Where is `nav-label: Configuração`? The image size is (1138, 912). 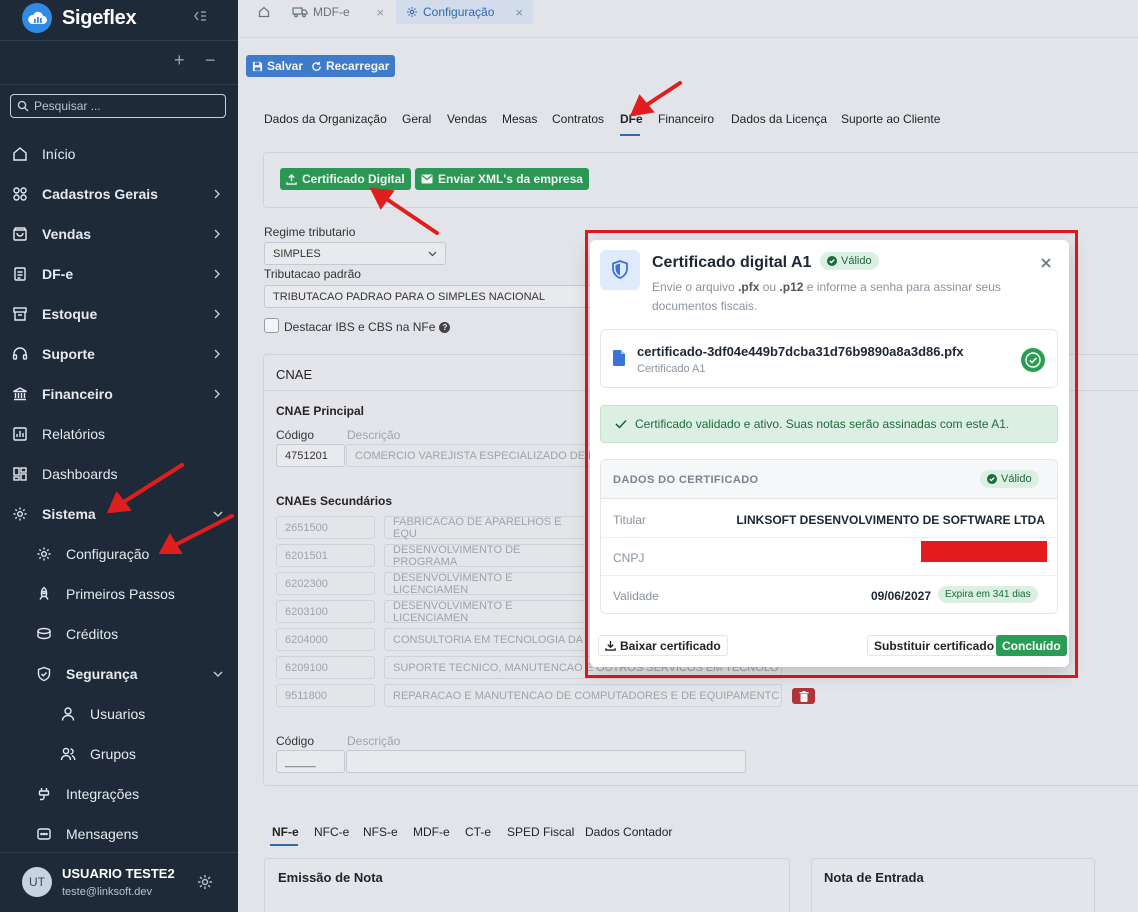 nav-label: Configuração is located at coordinates (108, 554).